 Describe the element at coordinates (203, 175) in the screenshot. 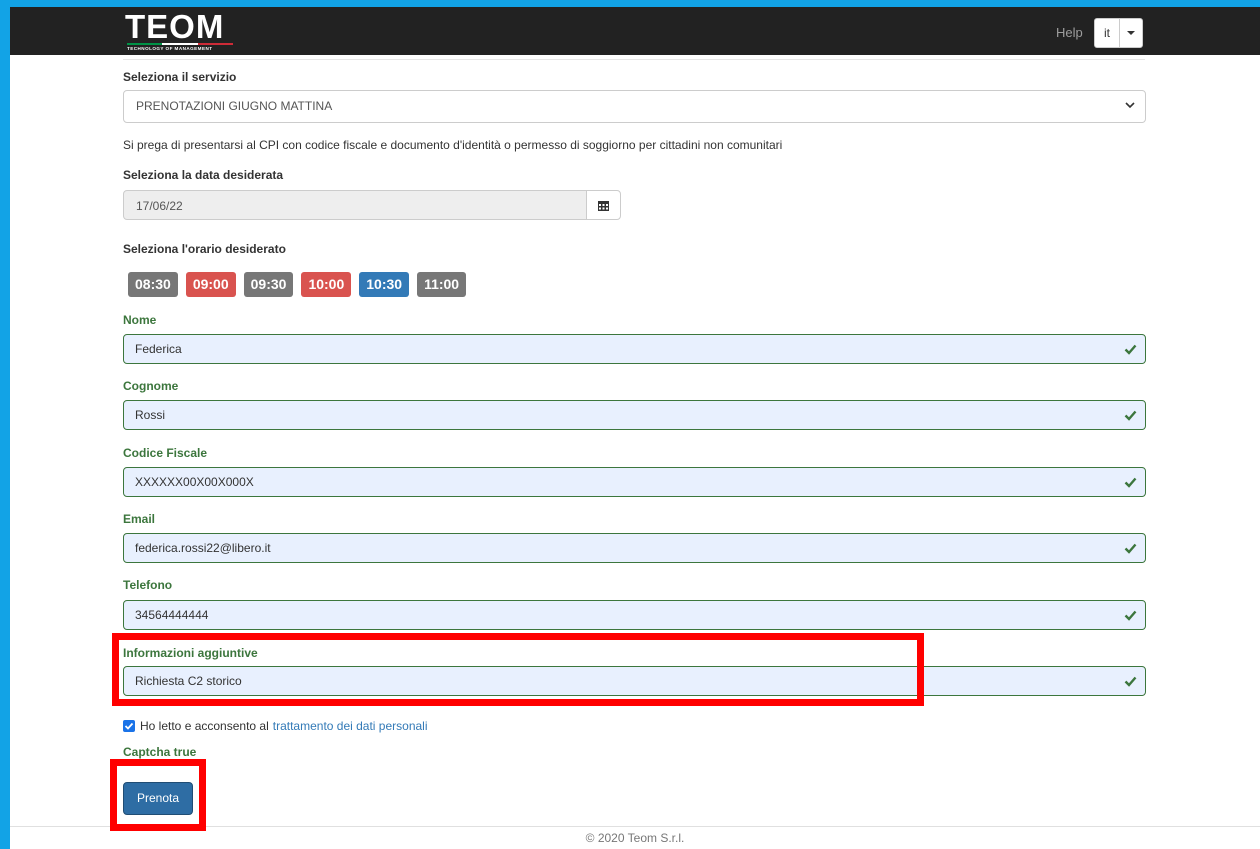

I see `date-label: Seleziona la data desiderata` at that location.